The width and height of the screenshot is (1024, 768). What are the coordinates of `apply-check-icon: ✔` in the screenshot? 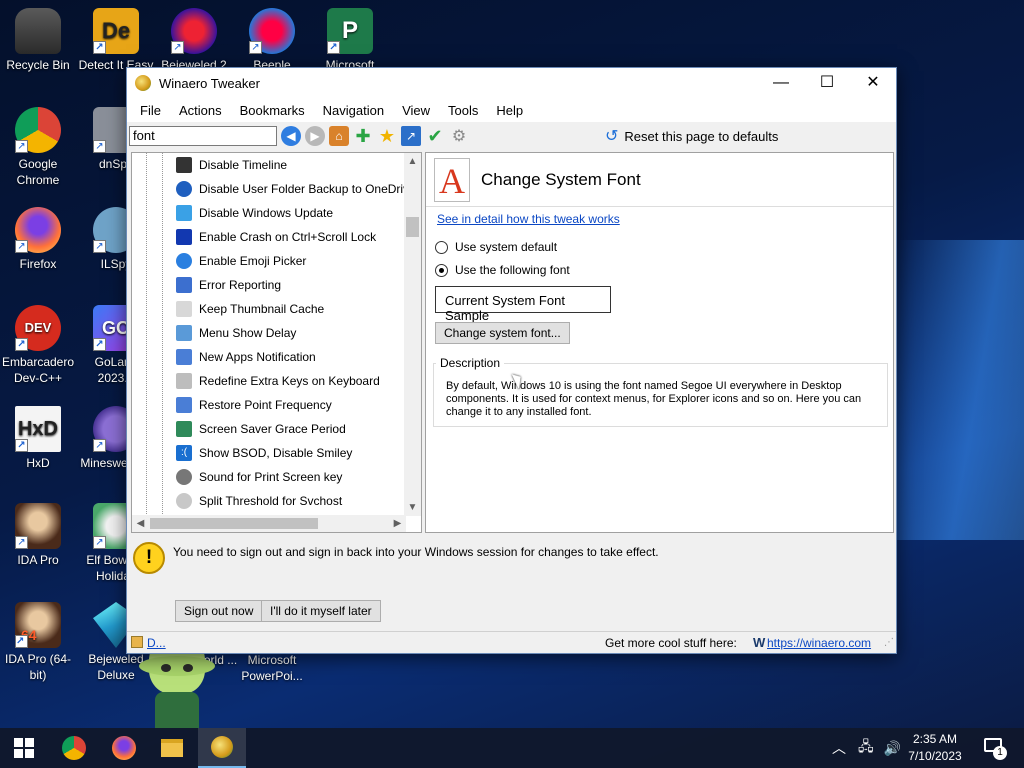 It's located at (435, 136).